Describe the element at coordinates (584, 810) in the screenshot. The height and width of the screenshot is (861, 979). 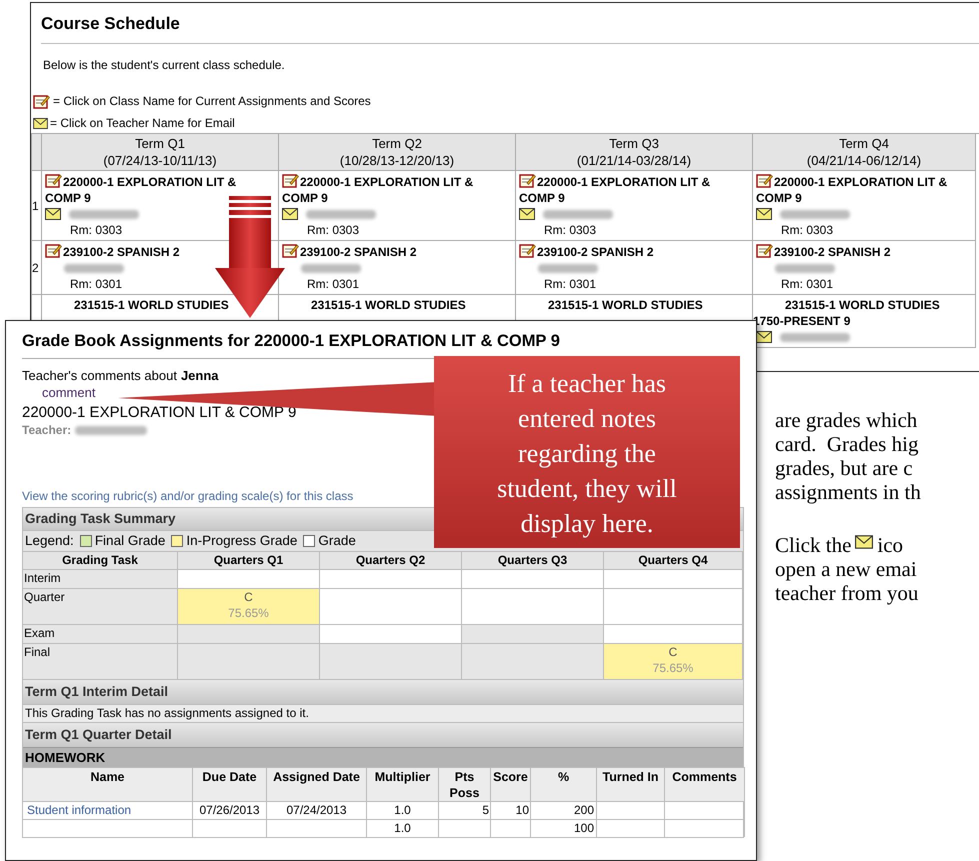
I see `percent-value: 200` at that location.